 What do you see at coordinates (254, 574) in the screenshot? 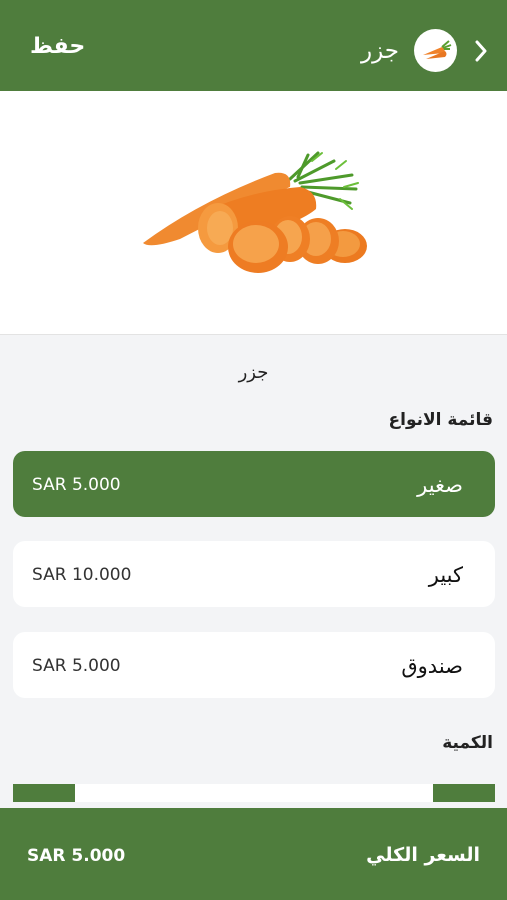
I see `type-option-large: SAR 10.000 كبير` at bounding box center [254, 574].